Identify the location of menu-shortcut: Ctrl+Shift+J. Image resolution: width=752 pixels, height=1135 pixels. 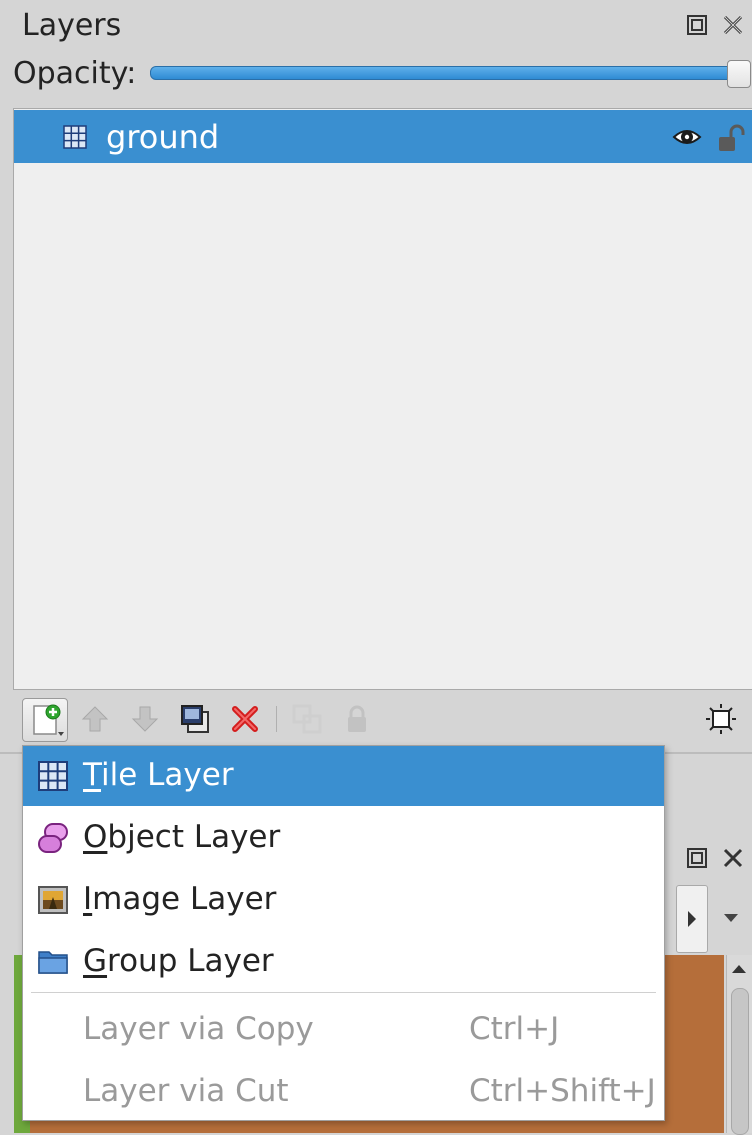
(562, 1091).